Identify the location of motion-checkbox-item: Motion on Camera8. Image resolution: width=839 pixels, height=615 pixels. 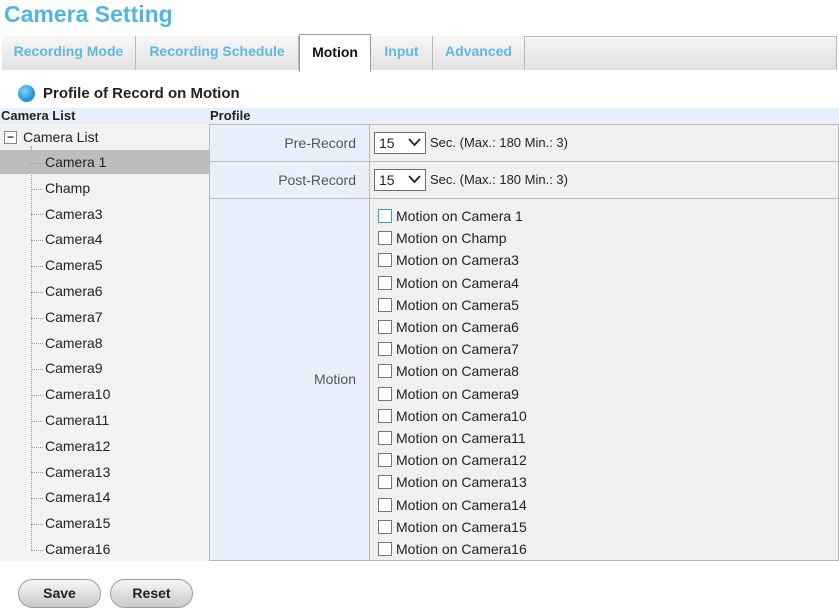
(448, 371).